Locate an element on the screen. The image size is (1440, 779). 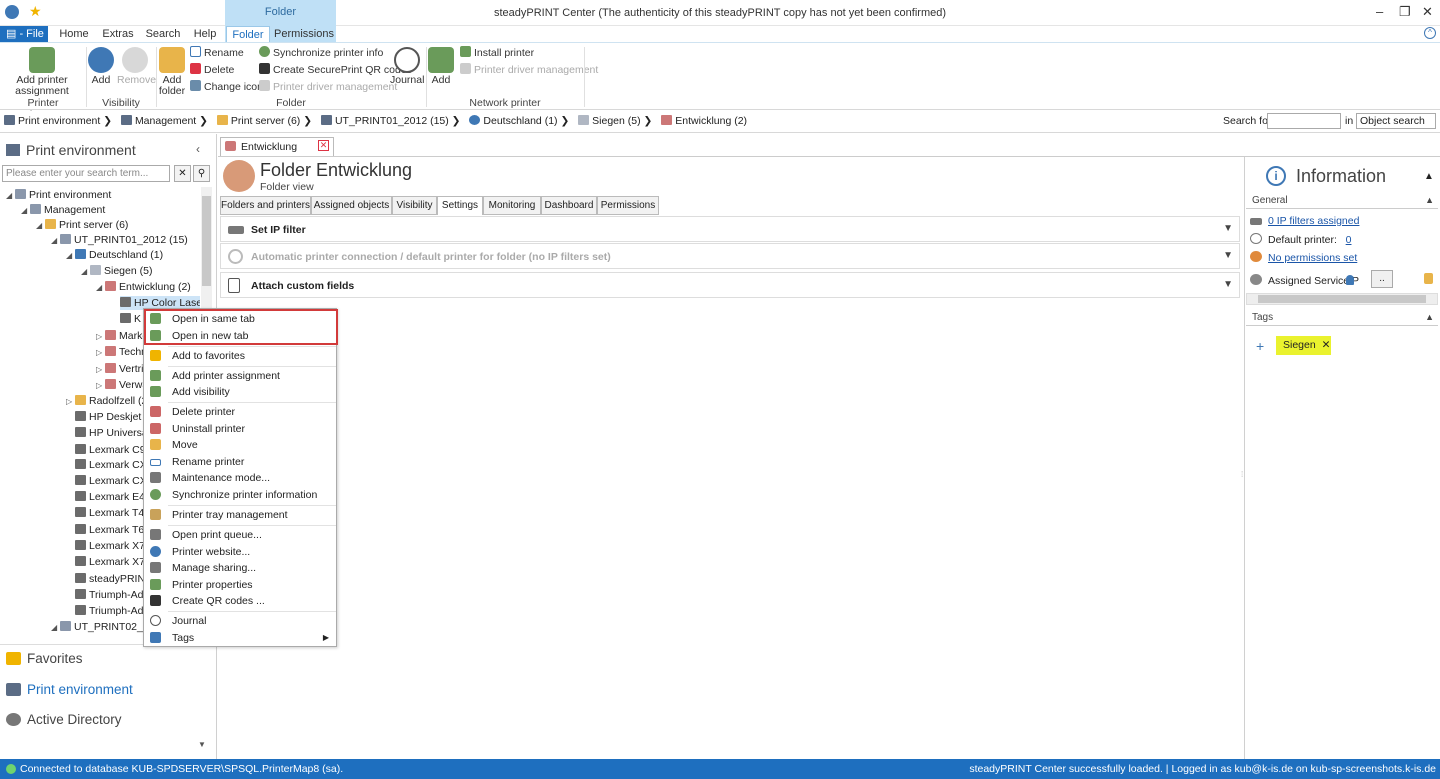
menu-item-move: Move is located at coordinates (240, 445).